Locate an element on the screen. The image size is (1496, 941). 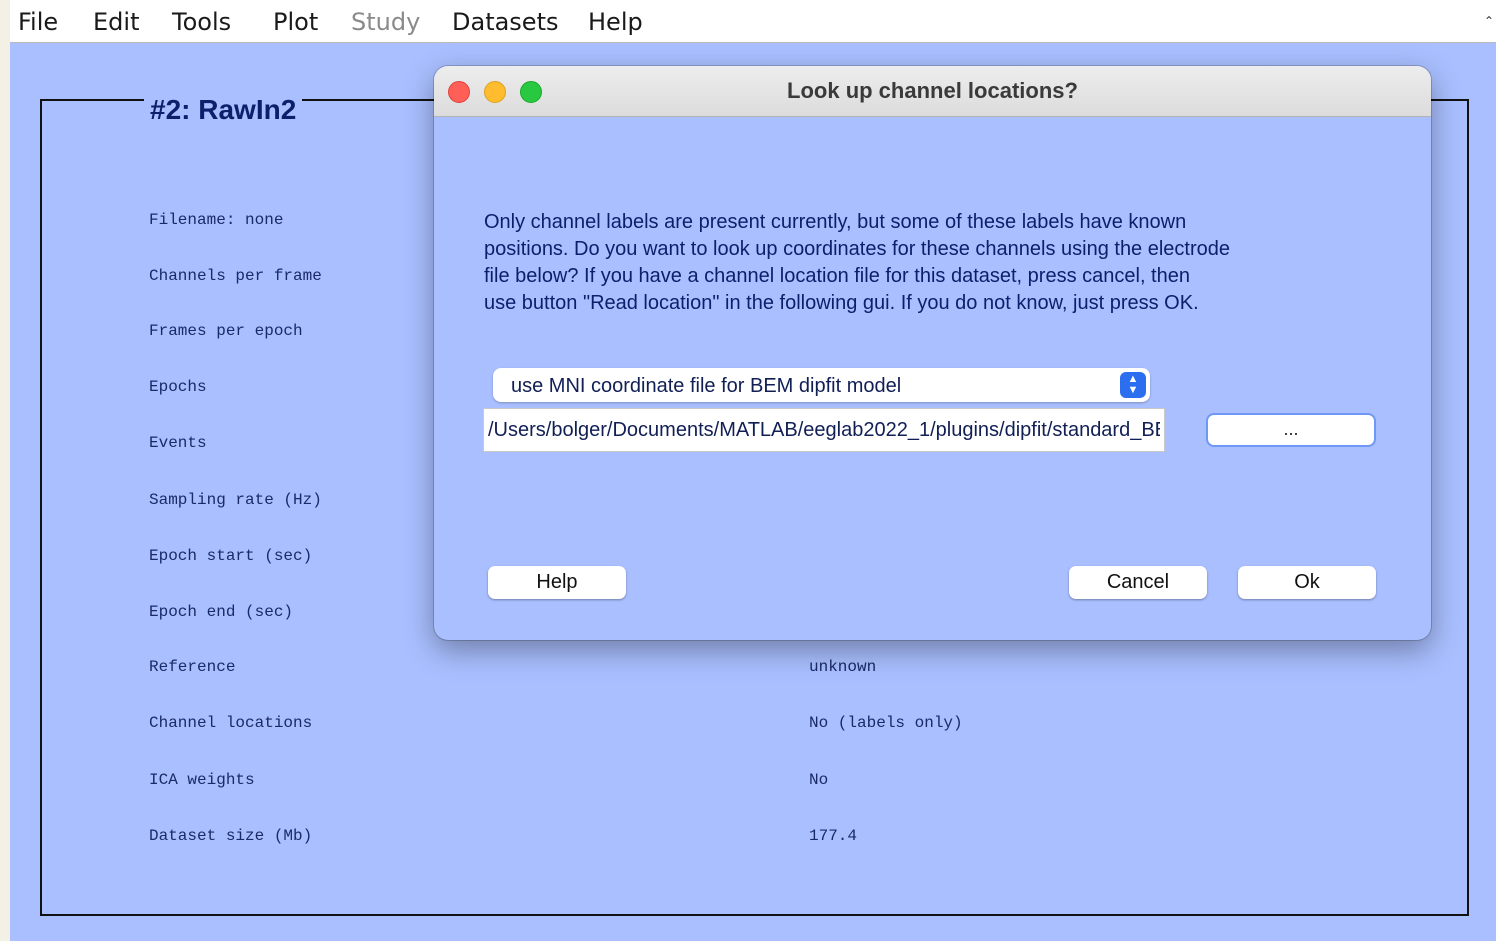
dialog-titlebar: Look up channel locations? is located at coordinates (932, 91).